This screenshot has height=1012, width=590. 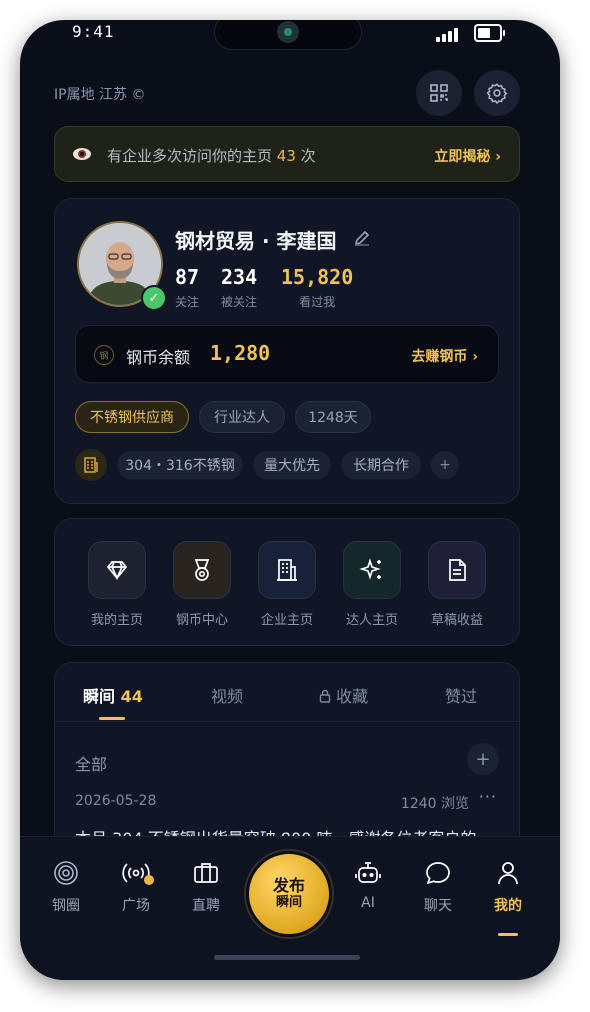 What do you see at coordinates (317, 302) in the screenshot?
I see `stat-label: 看过我` at bounding box center [317, 302].